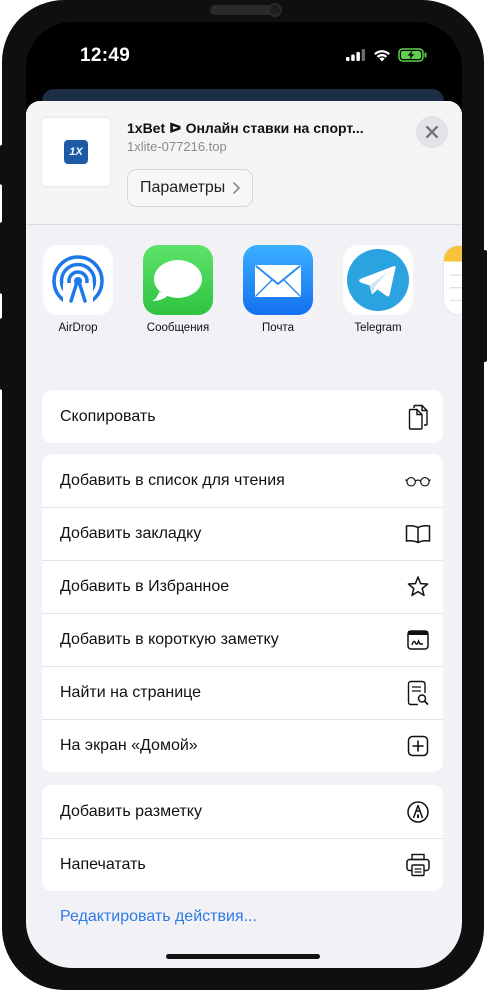 Image resolution: width=487 pixels, height=990 pixels. I want to click on mail-icon, so click(278, 280).